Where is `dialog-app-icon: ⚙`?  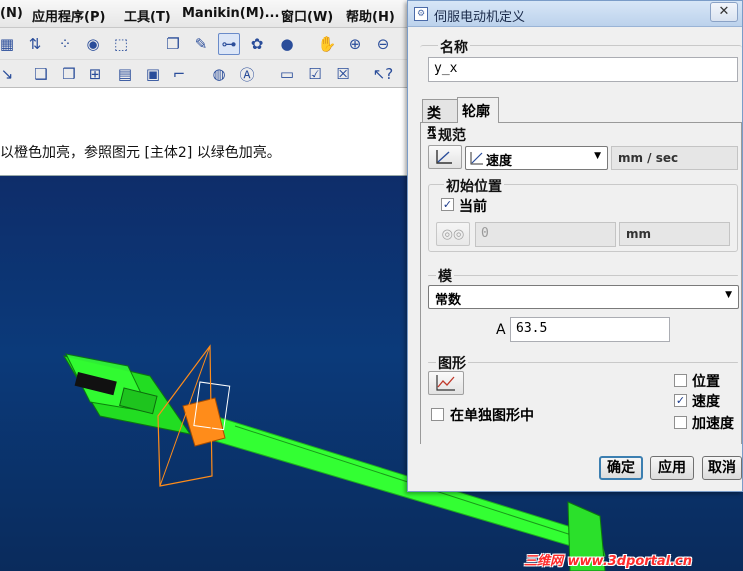
dialog-app-icon: ⚙ is located at coordinates (421, 14).